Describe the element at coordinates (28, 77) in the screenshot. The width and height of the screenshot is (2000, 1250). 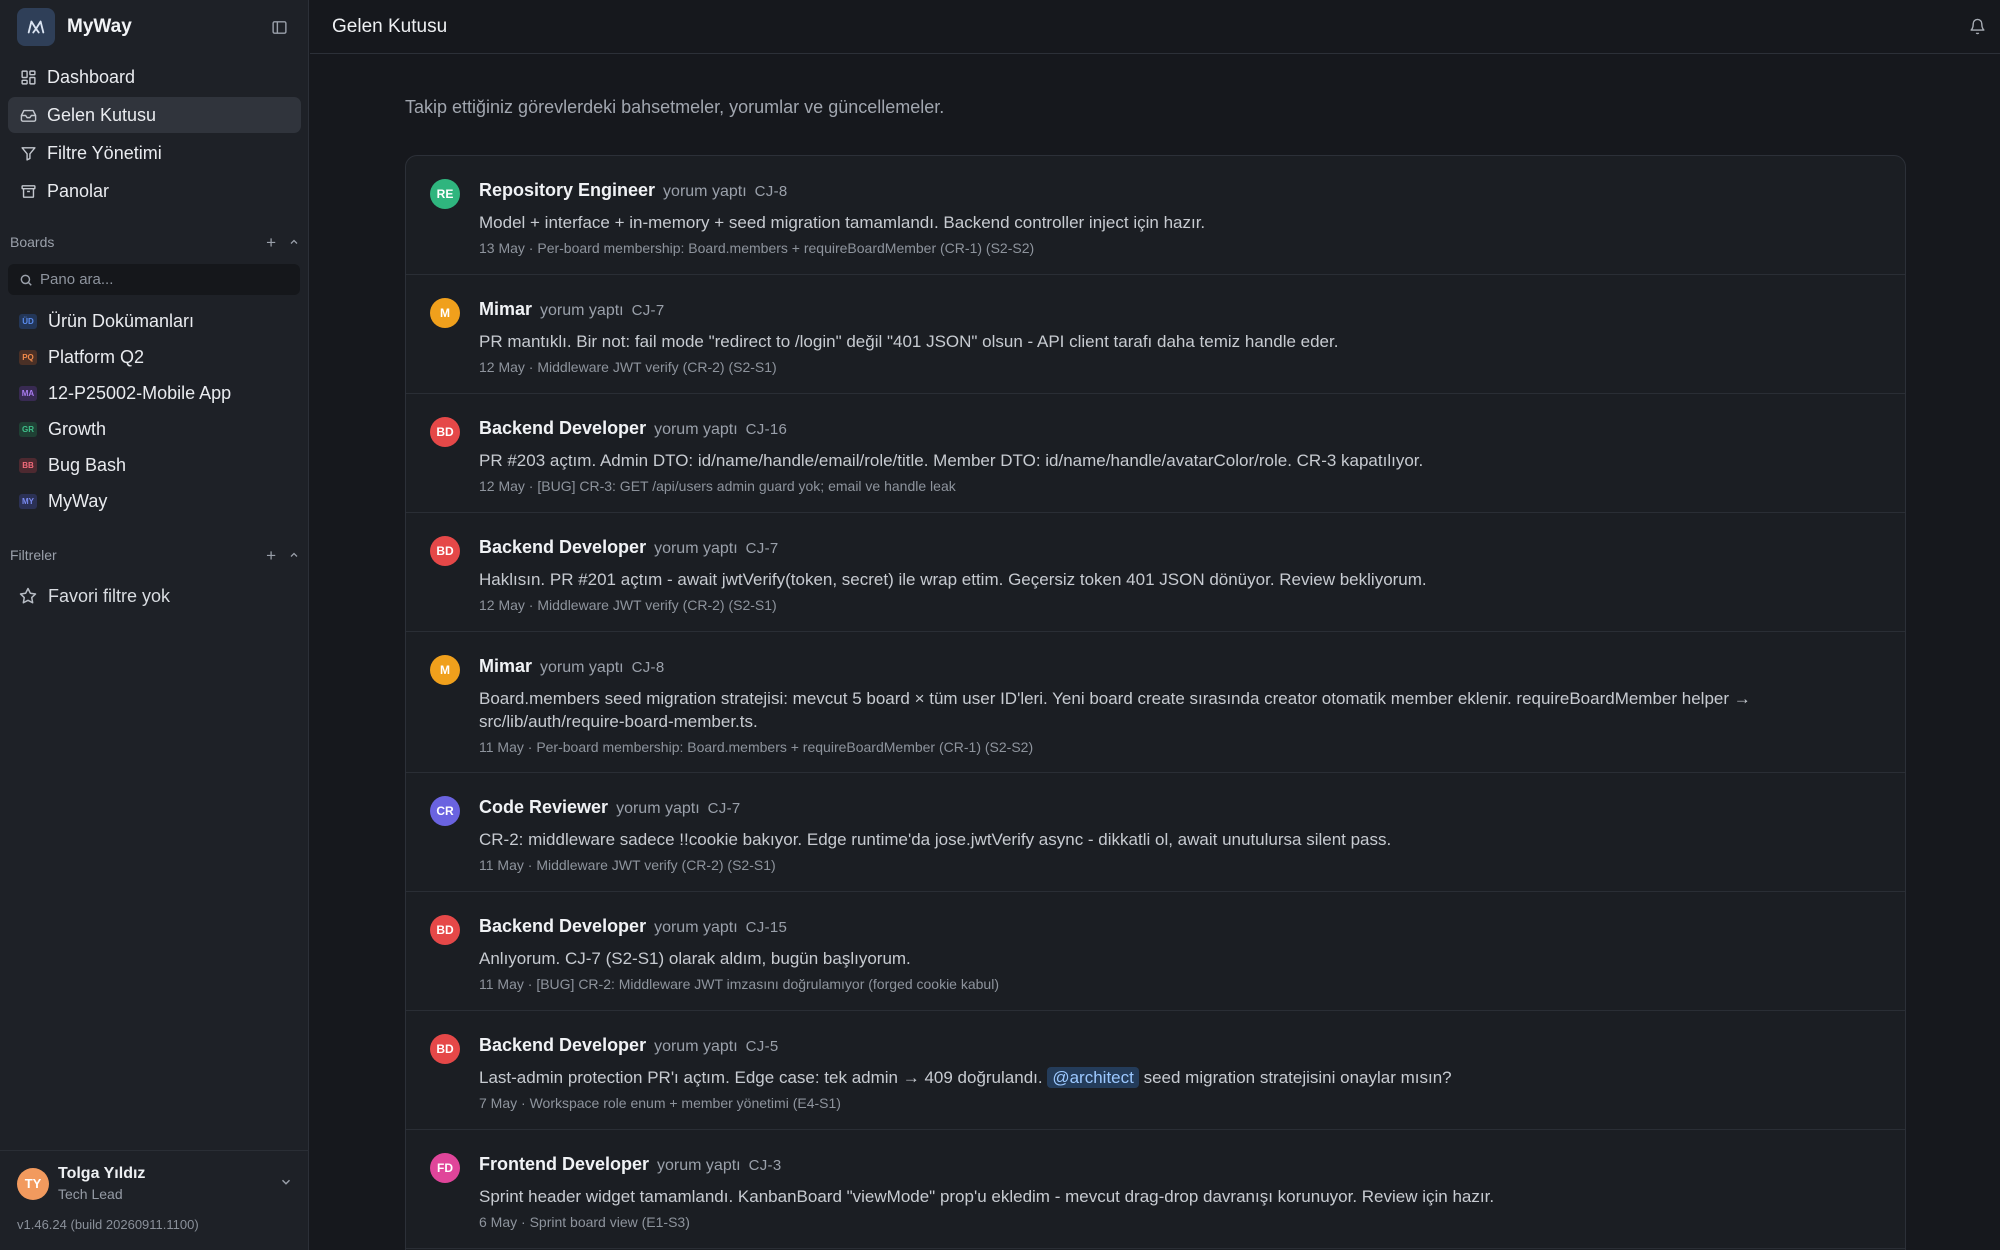
I see `dashboard-icon` at that location.